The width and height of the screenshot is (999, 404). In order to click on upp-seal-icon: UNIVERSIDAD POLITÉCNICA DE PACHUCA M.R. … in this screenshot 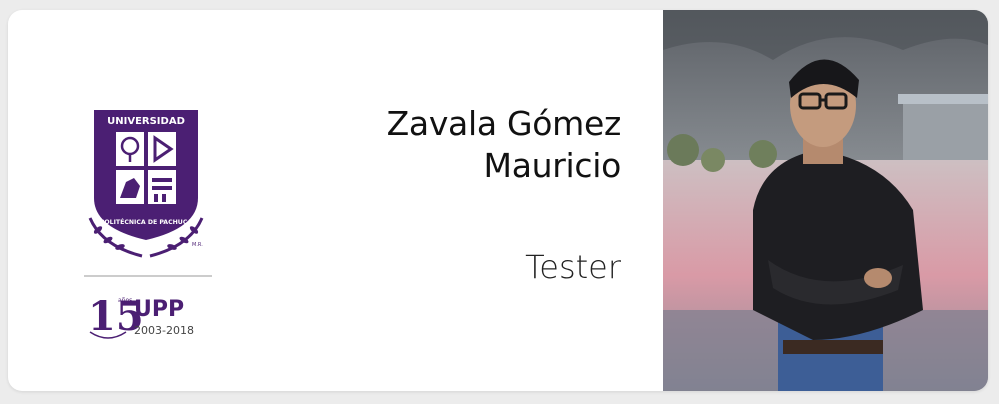, I will do `click(148, 225)`.